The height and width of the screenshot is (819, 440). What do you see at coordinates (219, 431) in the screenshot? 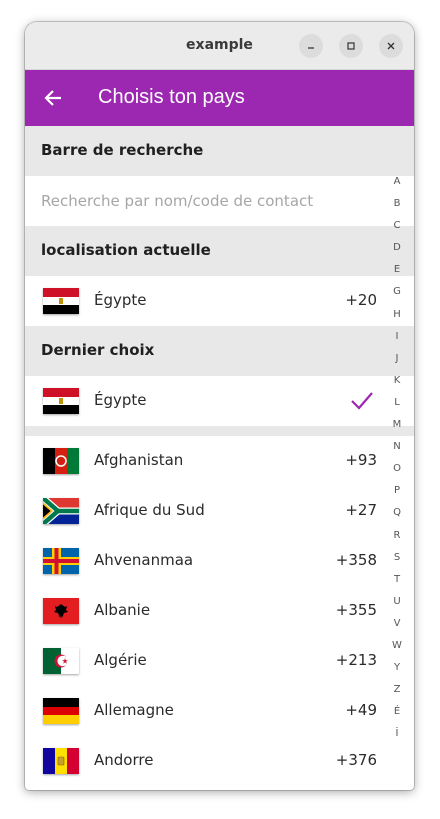
I see `divider` at bounding box center [219, 431].